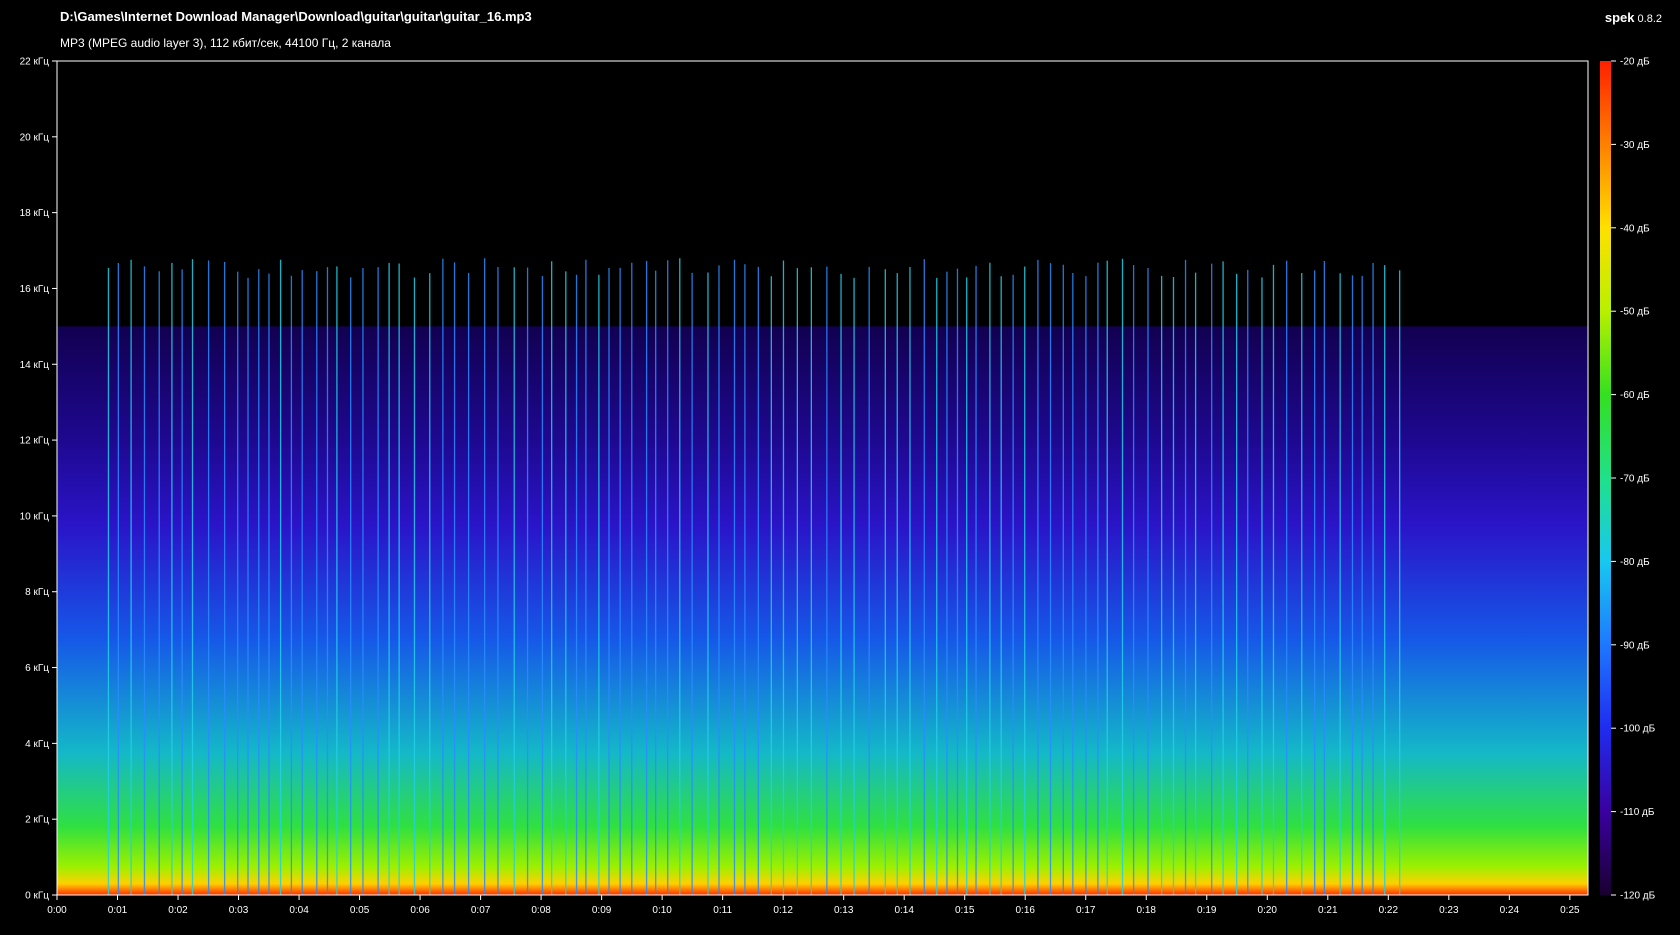 Image resolution: width=1680 pixels, height=935 pixels. Describe the element at coordinates (1638, 896) in the screenshot. I see `db-tick-label: -120 дБ` at that location.